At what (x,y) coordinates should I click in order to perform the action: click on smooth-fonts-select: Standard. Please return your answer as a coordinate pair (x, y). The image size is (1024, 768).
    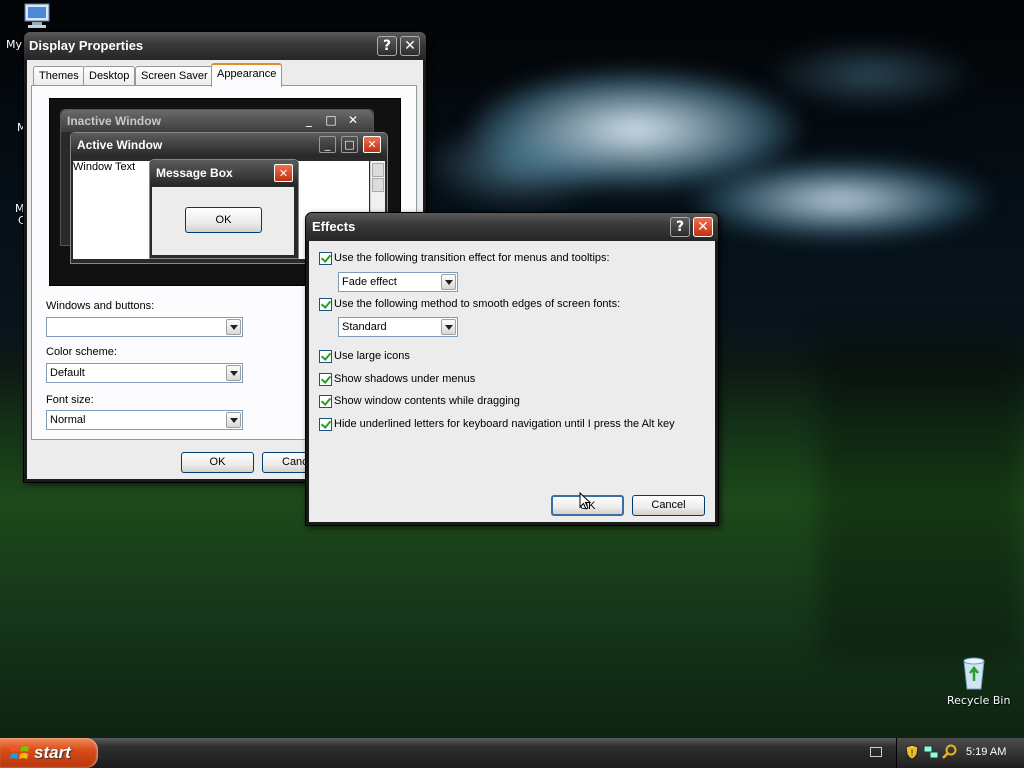
    Looking at the image, I should click on (398, 327).